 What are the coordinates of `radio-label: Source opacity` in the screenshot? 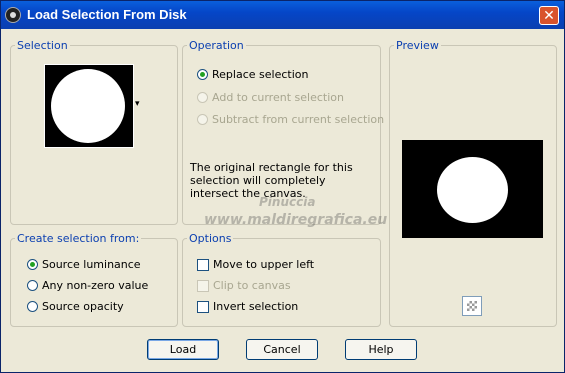 It's located at (83, 306).